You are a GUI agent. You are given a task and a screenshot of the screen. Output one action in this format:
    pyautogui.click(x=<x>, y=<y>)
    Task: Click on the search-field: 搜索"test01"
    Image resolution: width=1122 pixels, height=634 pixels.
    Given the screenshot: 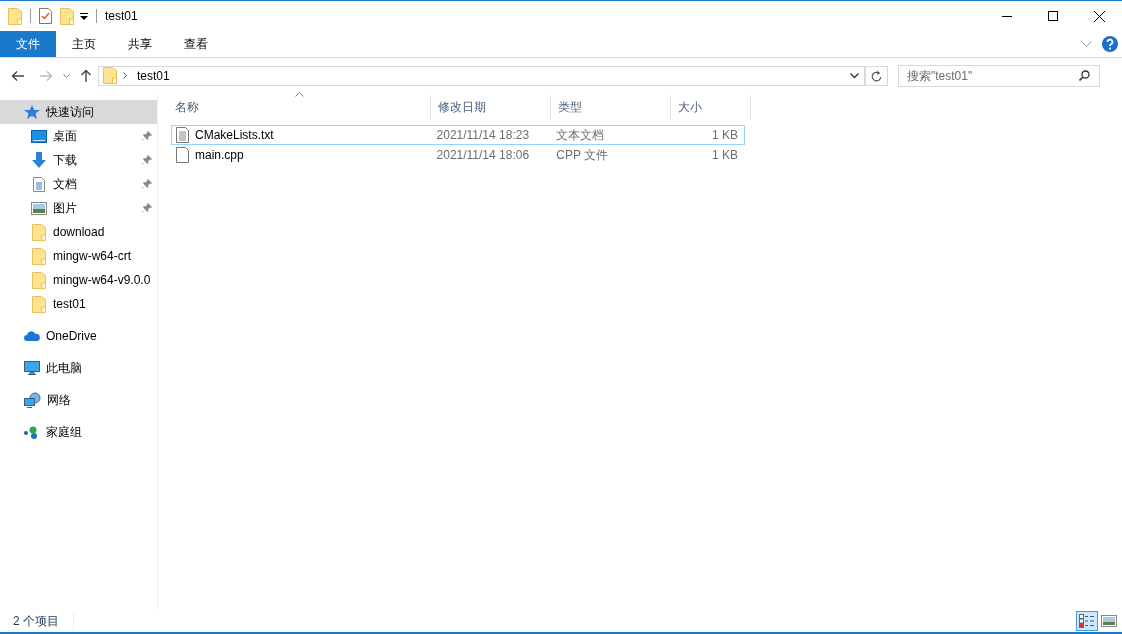 What is the action you would take?
    pyautogui.click(x=999, y=75)
    